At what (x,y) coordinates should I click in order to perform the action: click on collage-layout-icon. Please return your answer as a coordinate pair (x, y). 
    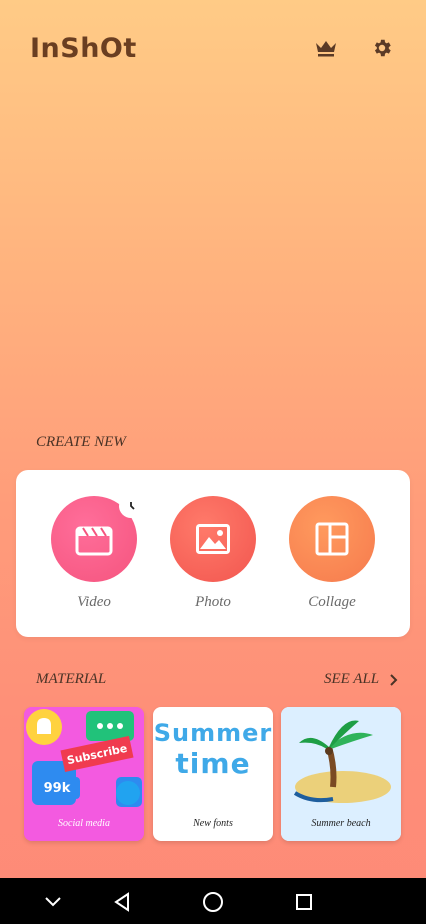
    Looking at the image, I should click on (332, 539).